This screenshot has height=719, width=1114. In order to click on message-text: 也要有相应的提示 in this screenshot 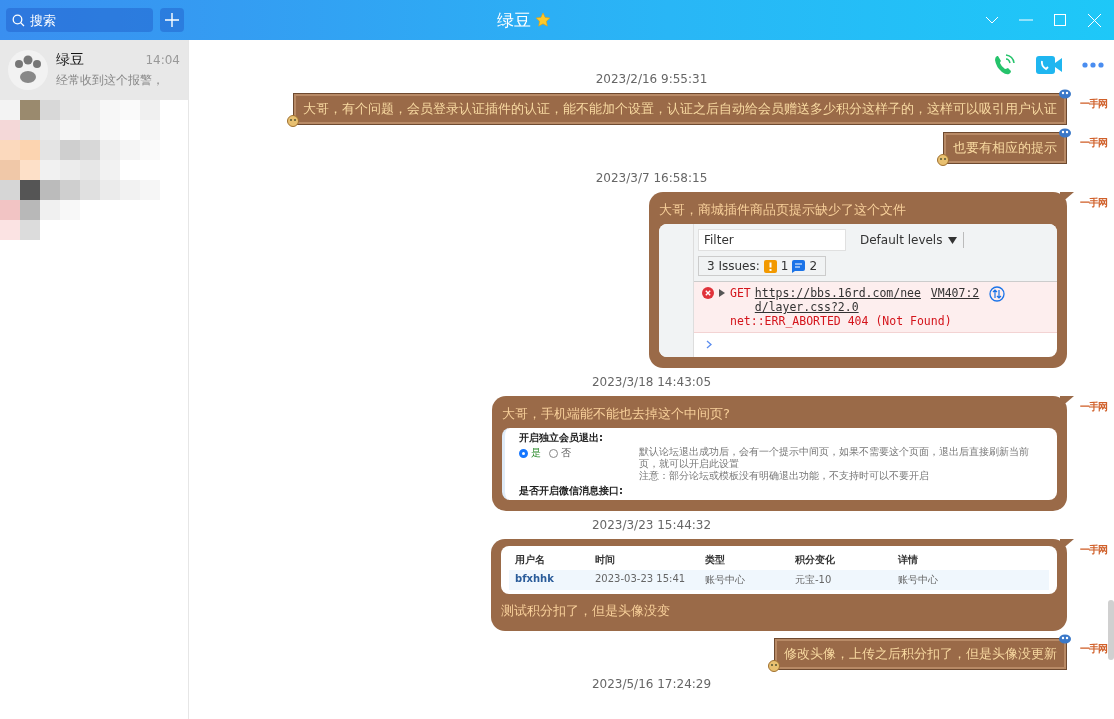, I will do `click(1005, 147)`.